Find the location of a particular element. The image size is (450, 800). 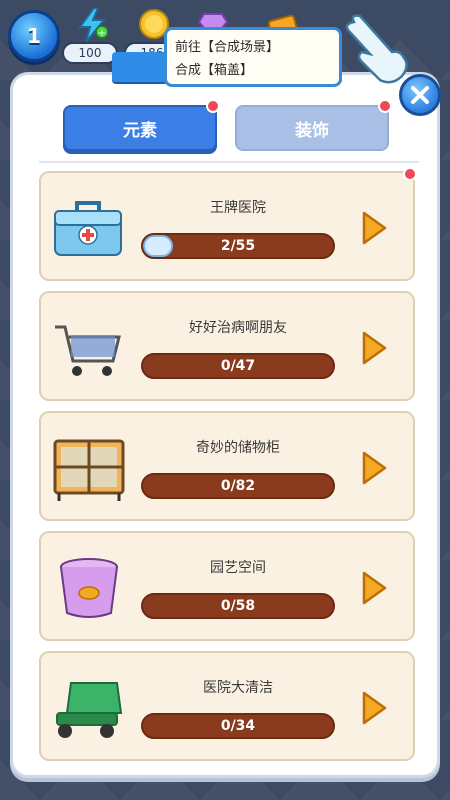

item-title: 王牌医院 is located at coordinates (238, 208).